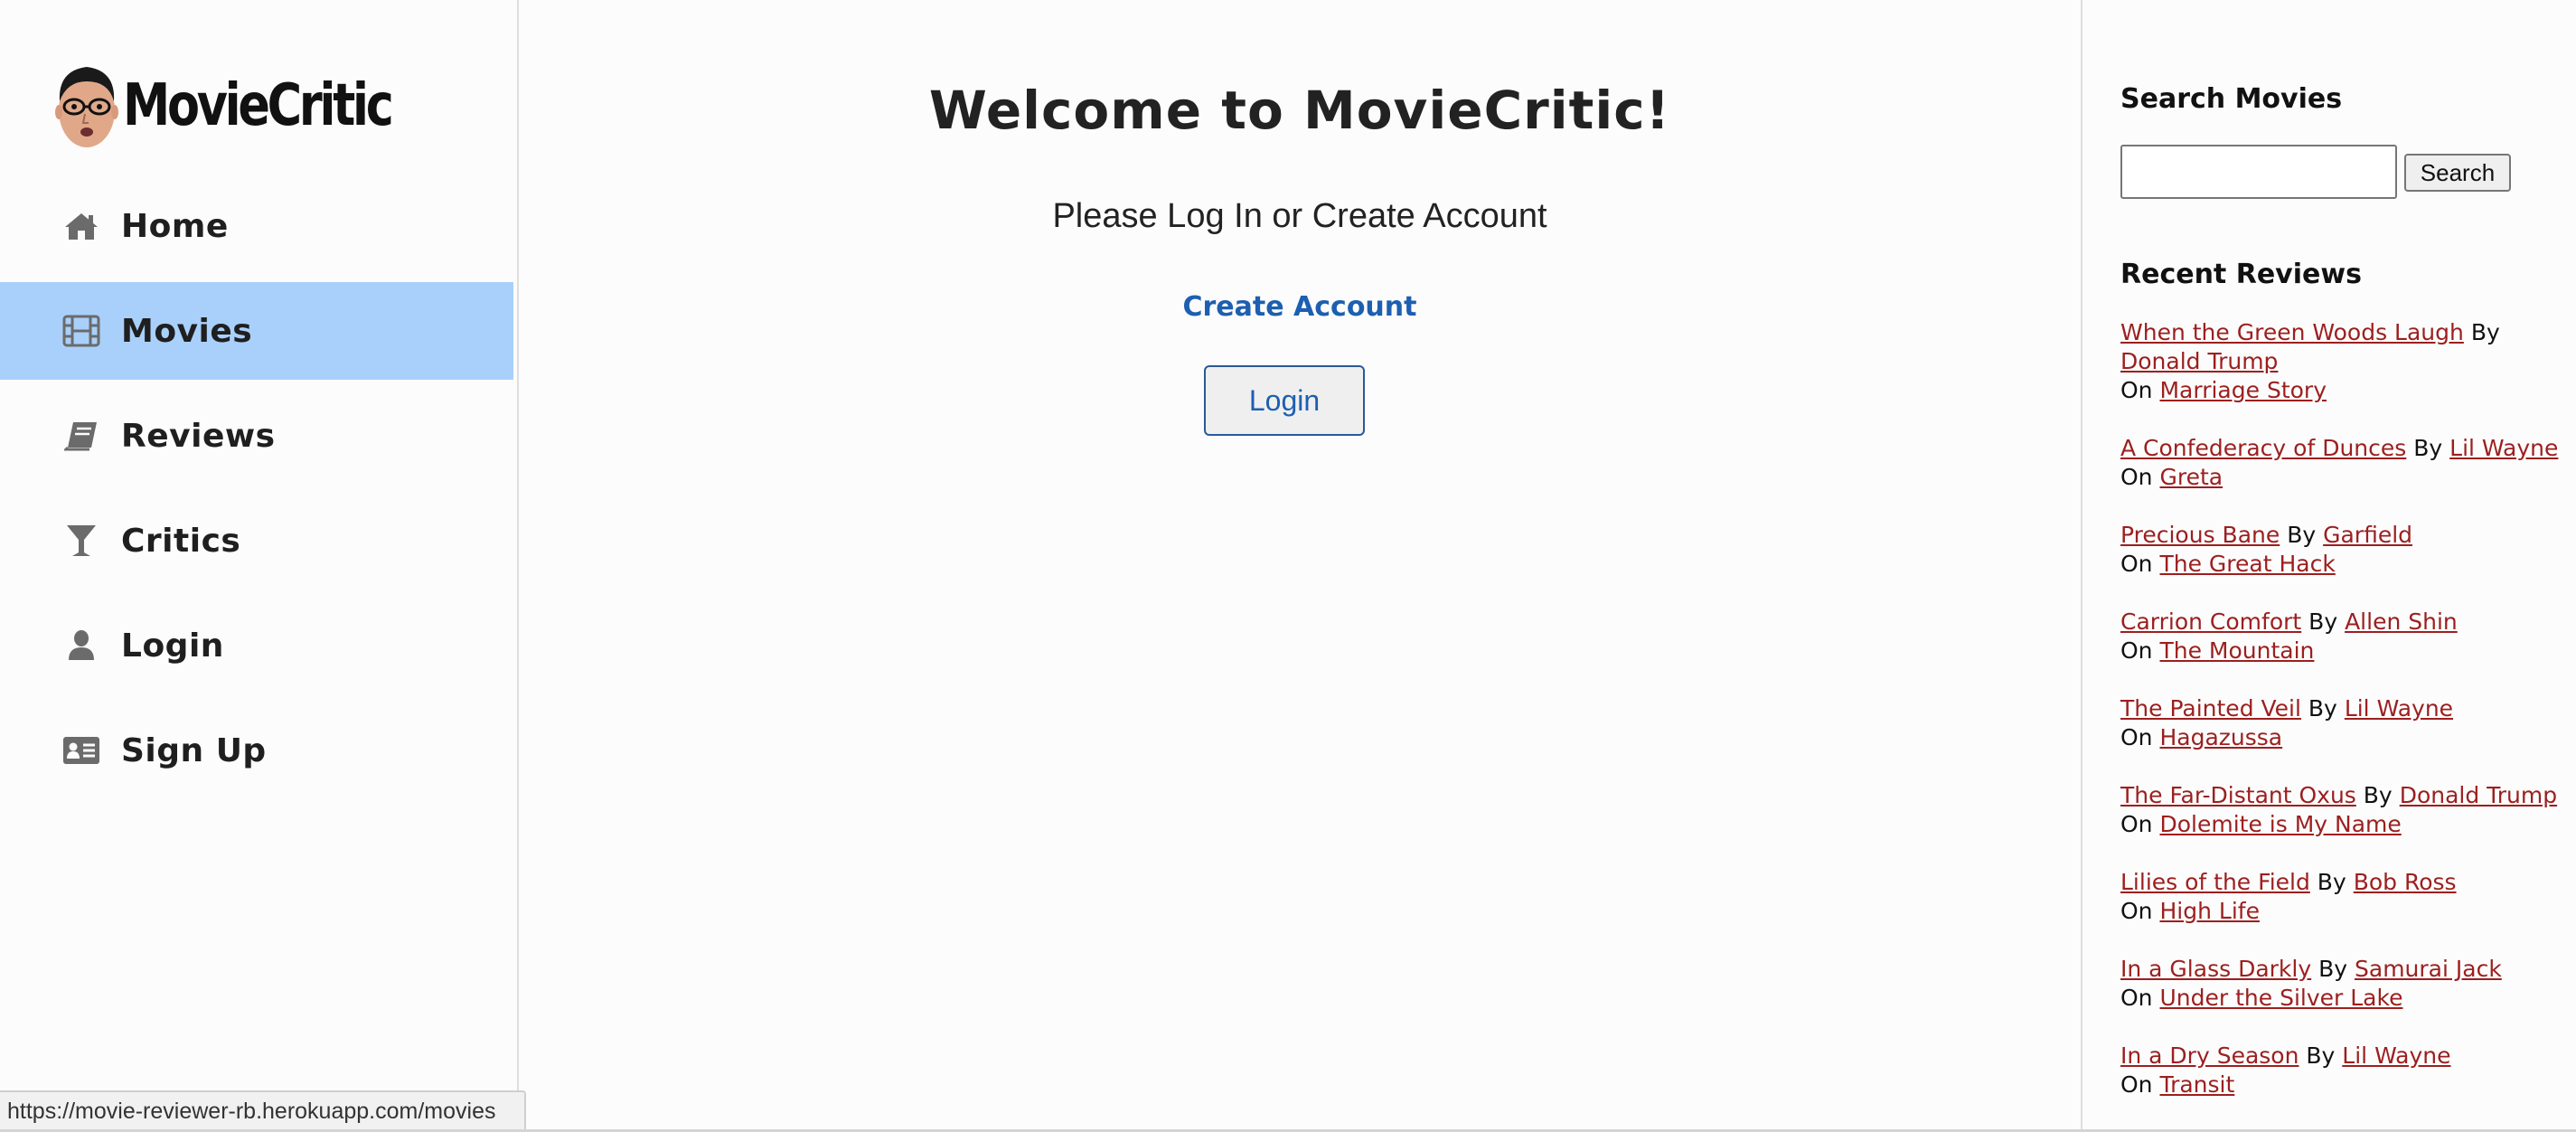 The image size is (2576, 1132). Describe the element at coordinates (1300, 216) in the screenshot. I see `page-subtitle: Please Log In or Create Account` at that location.